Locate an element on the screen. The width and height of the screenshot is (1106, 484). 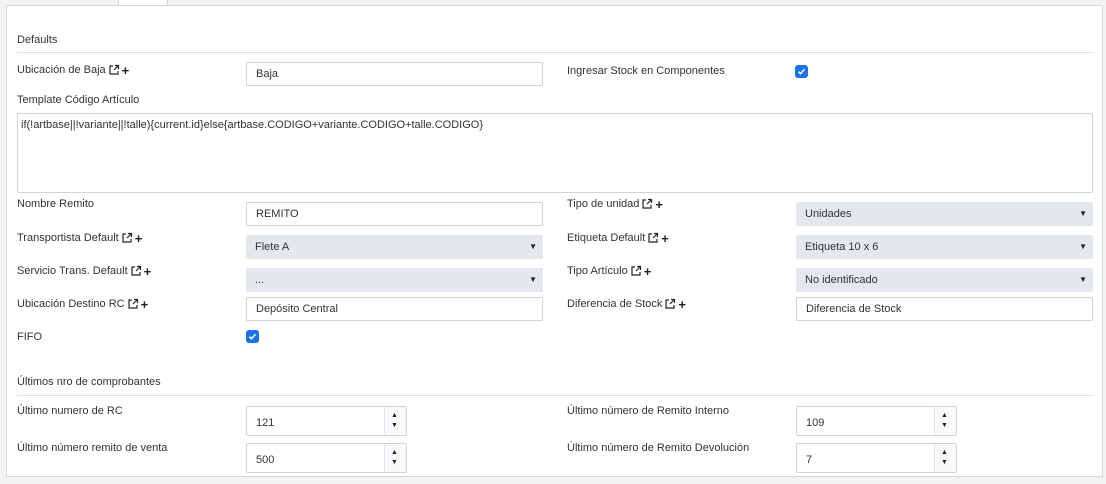
ubicacion-baja-text: Ubicación de Baja is located at coordinates (61, 70).